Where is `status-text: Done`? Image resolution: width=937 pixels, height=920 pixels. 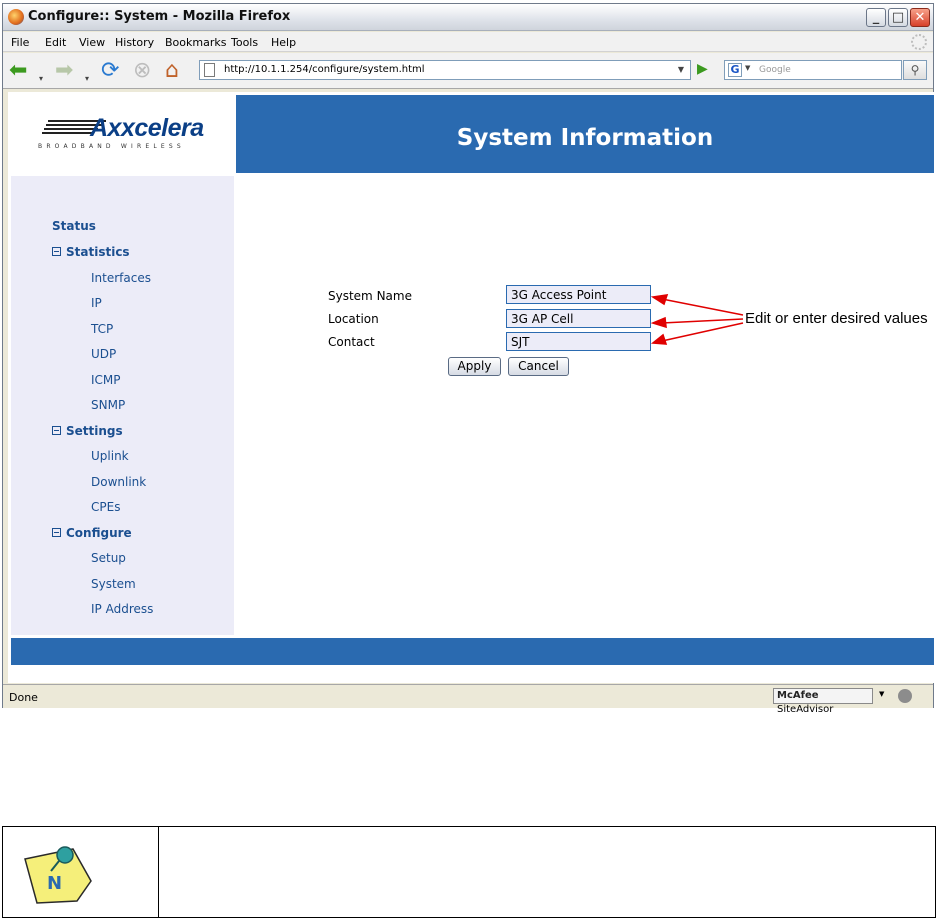
status-text: Done is located at coordinates (23, 697).